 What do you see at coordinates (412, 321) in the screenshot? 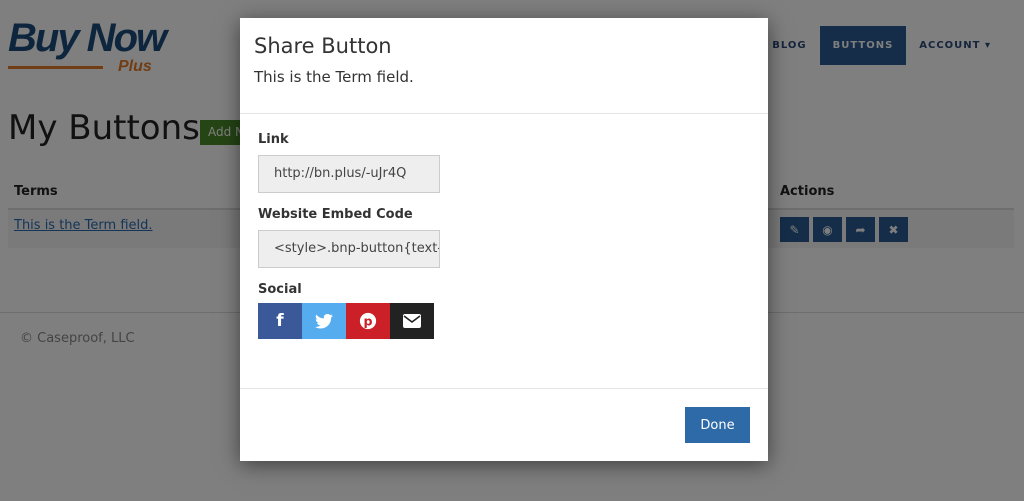
I see `email-icon` at bounding box center [412, 321].